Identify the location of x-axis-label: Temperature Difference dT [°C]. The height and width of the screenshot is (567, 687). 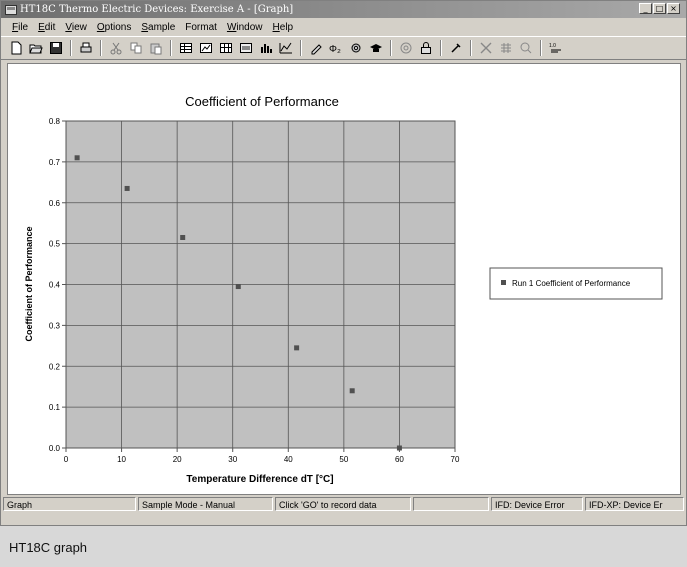
(259, 479).